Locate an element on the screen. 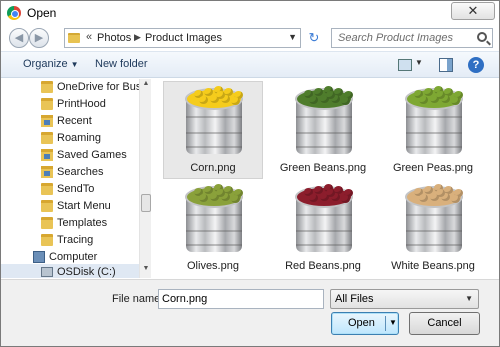 The image size is (500, 347). nav-item-label: SendTo is located at coordinates (76, 189).